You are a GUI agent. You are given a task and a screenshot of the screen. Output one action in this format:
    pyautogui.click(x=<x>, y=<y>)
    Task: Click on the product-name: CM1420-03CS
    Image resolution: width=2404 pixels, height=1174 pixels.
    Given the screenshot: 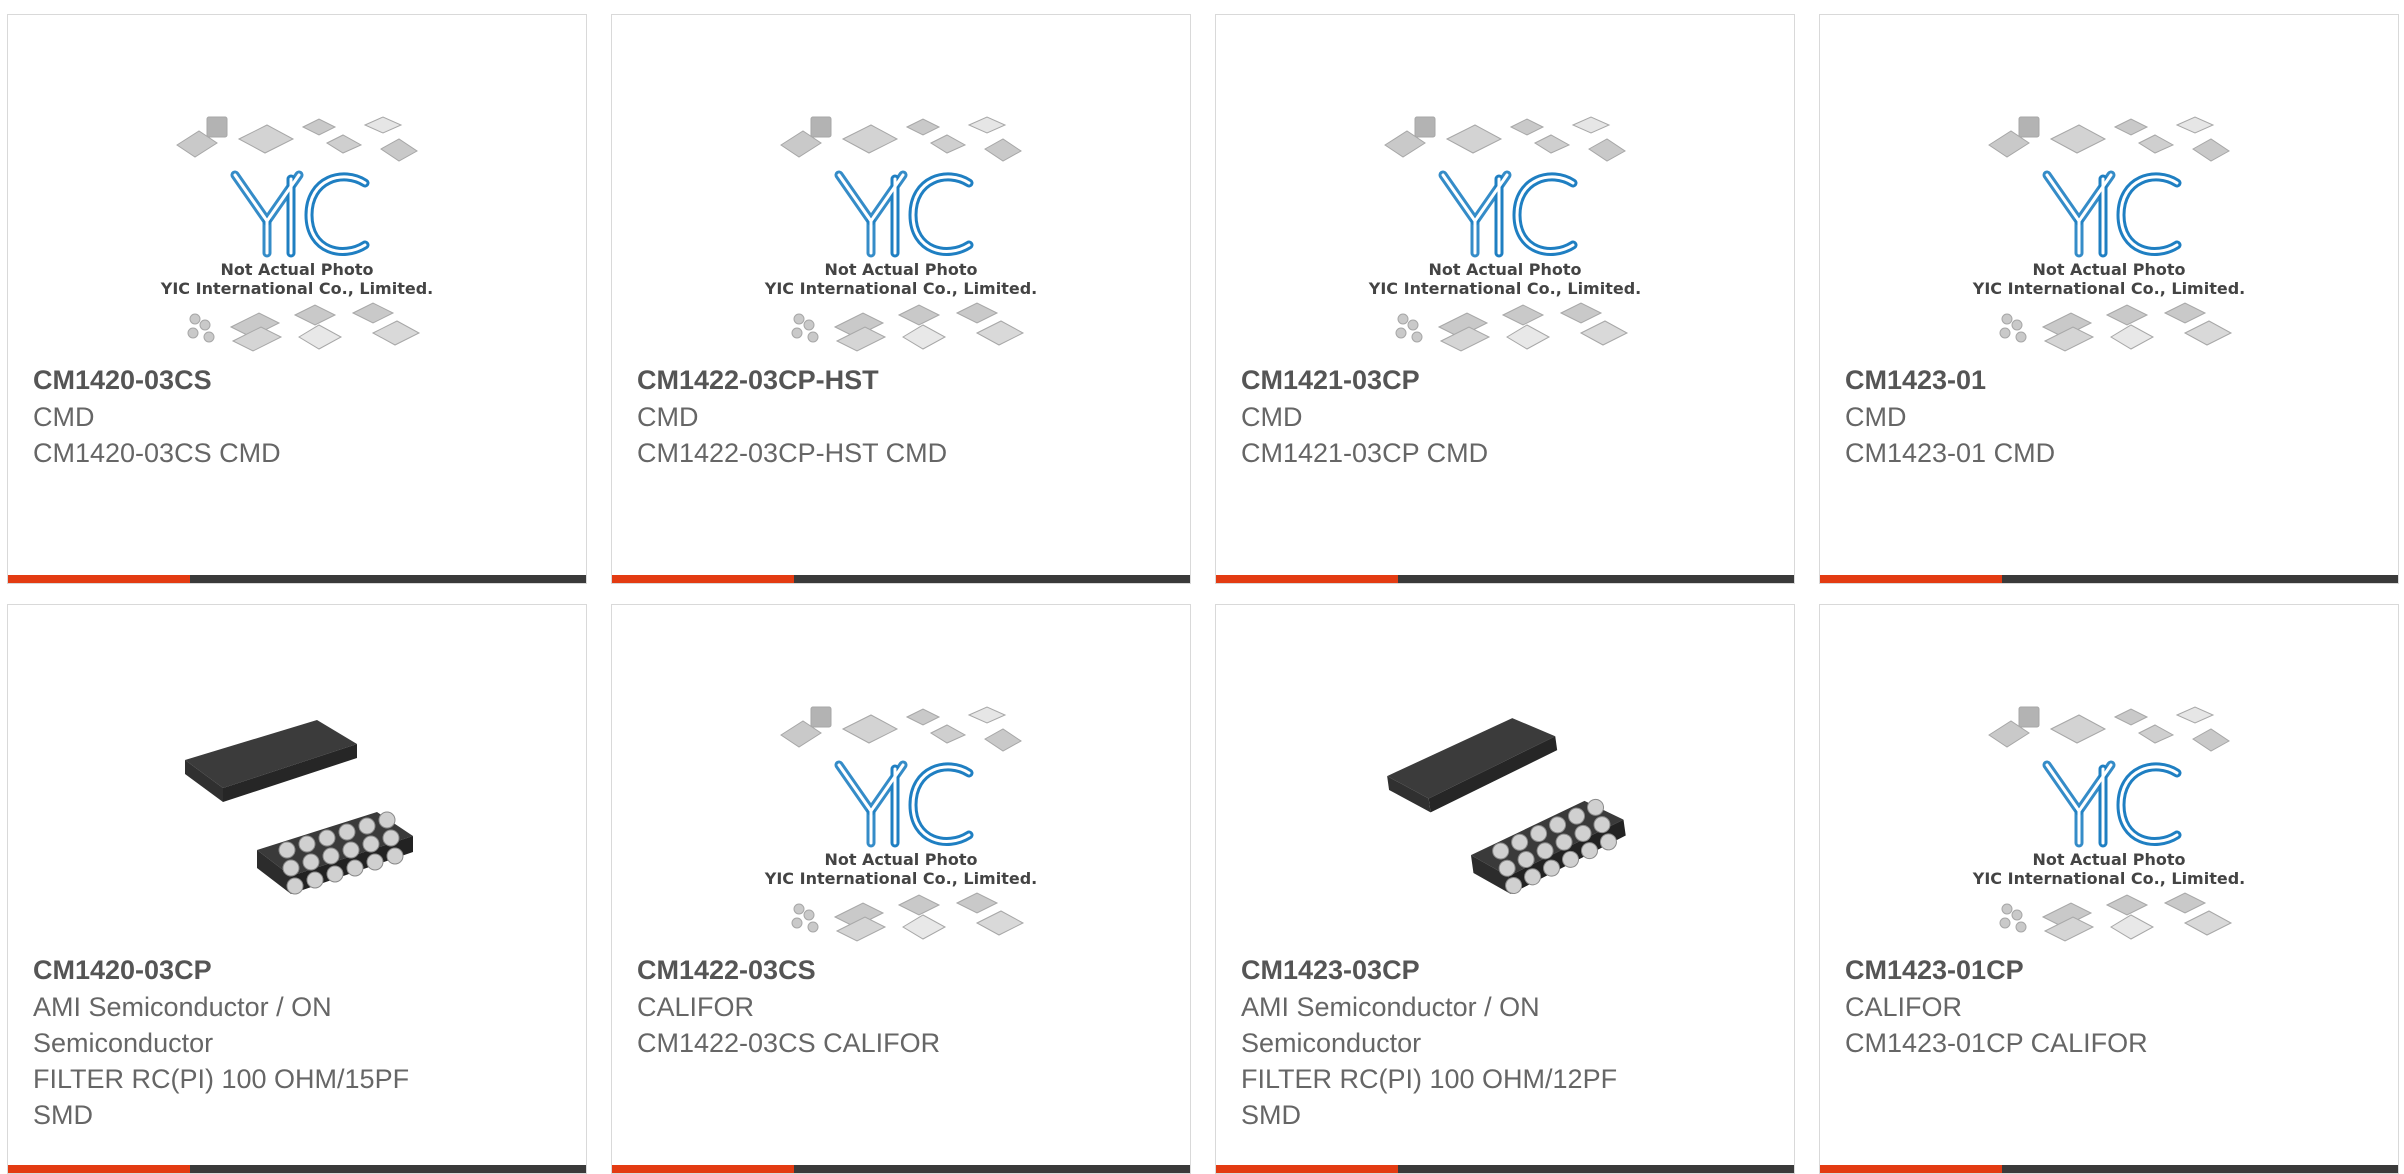 What is the action you would take?
    pyautogui.click(x=297, y=380)
    